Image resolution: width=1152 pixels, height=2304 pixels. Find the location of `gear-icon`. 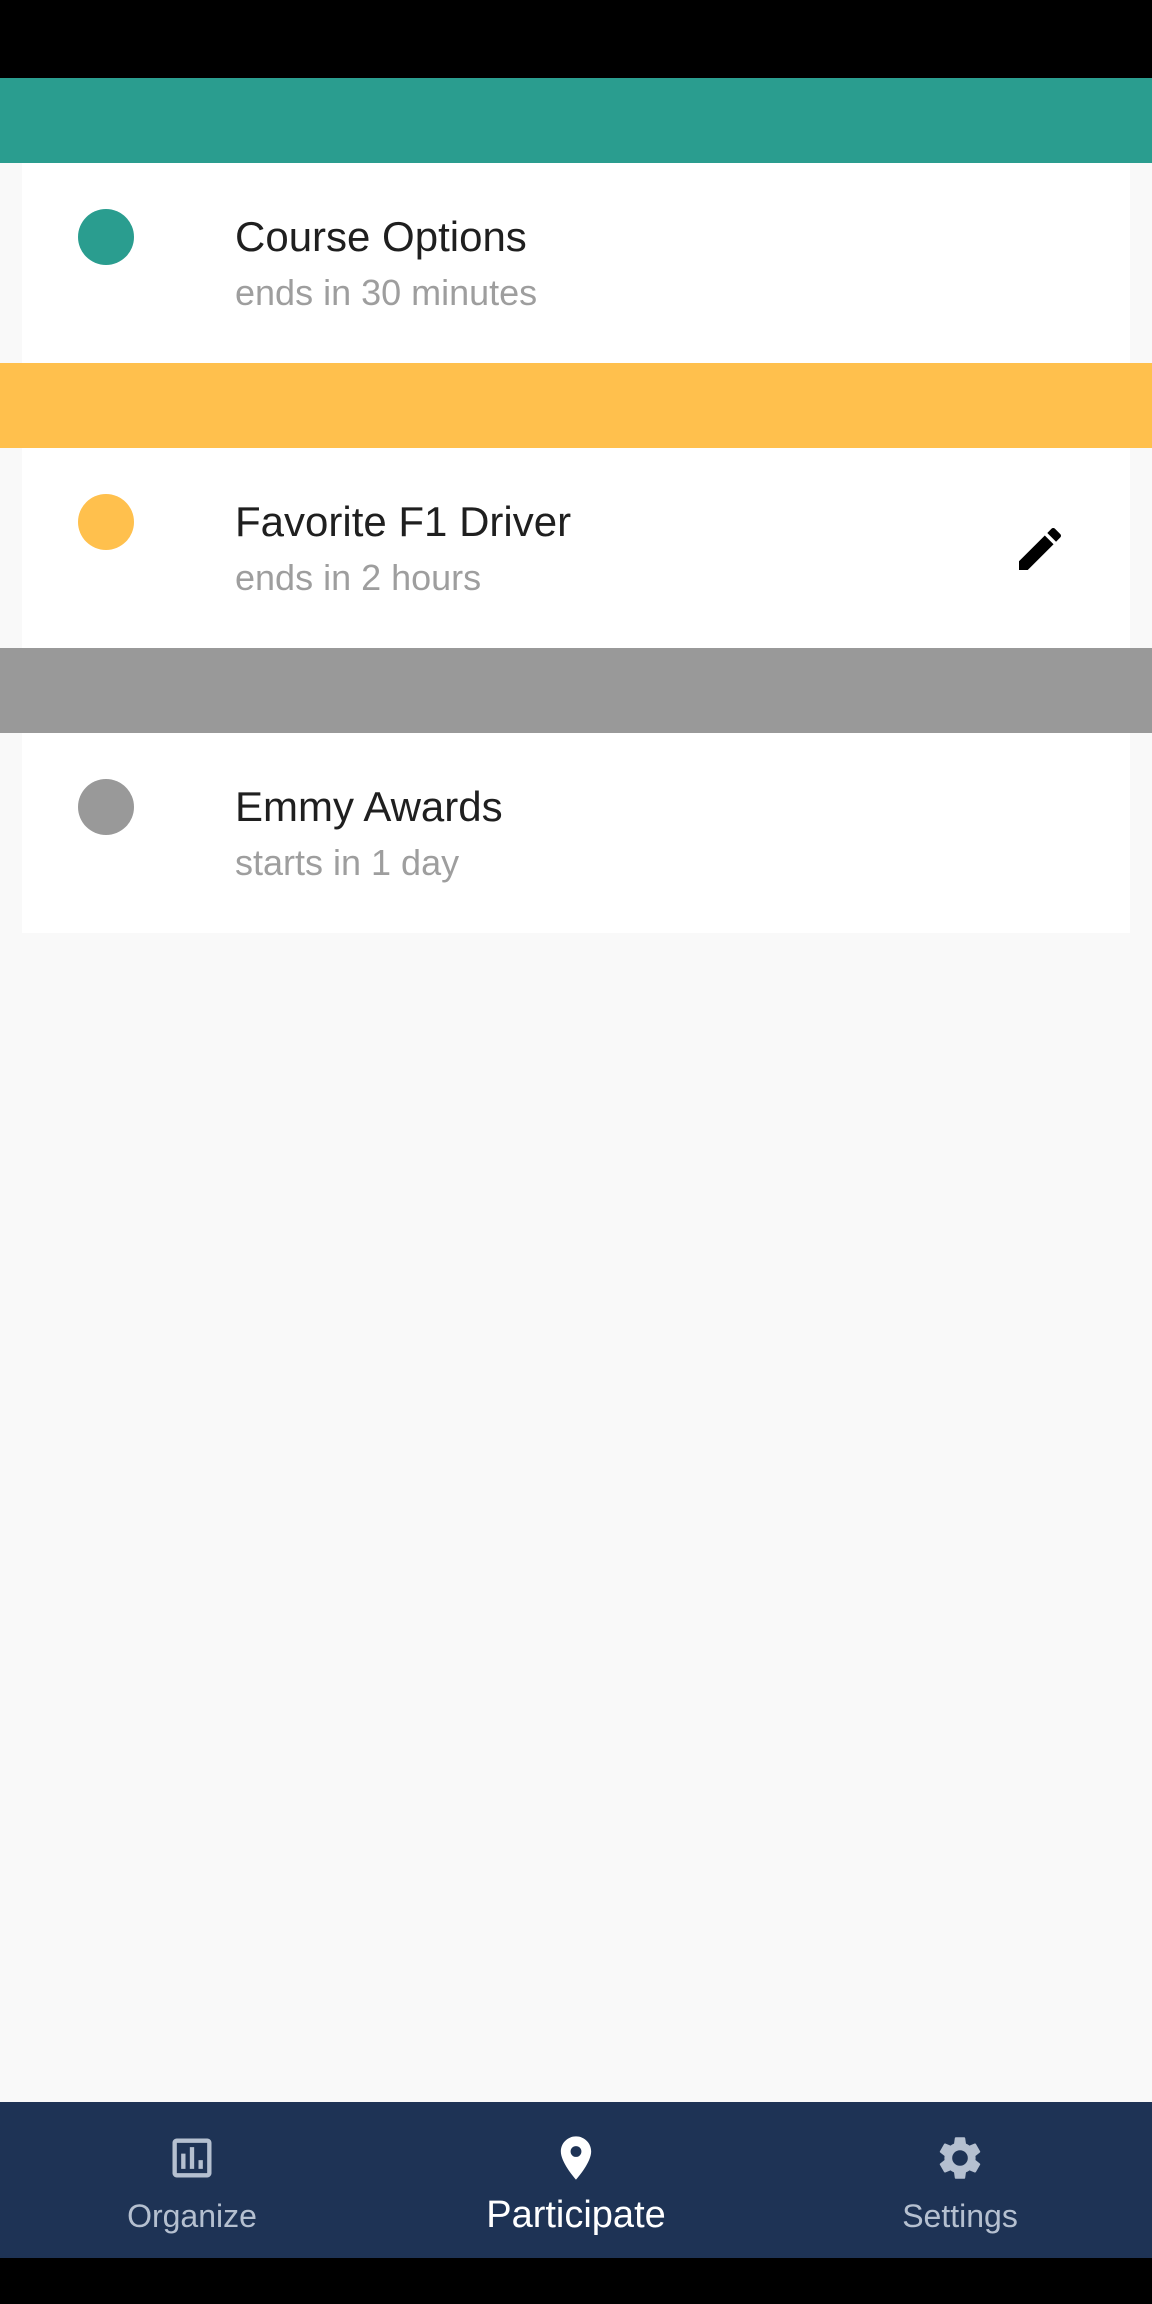

gear-icon is located at coordinates (960, 2158).